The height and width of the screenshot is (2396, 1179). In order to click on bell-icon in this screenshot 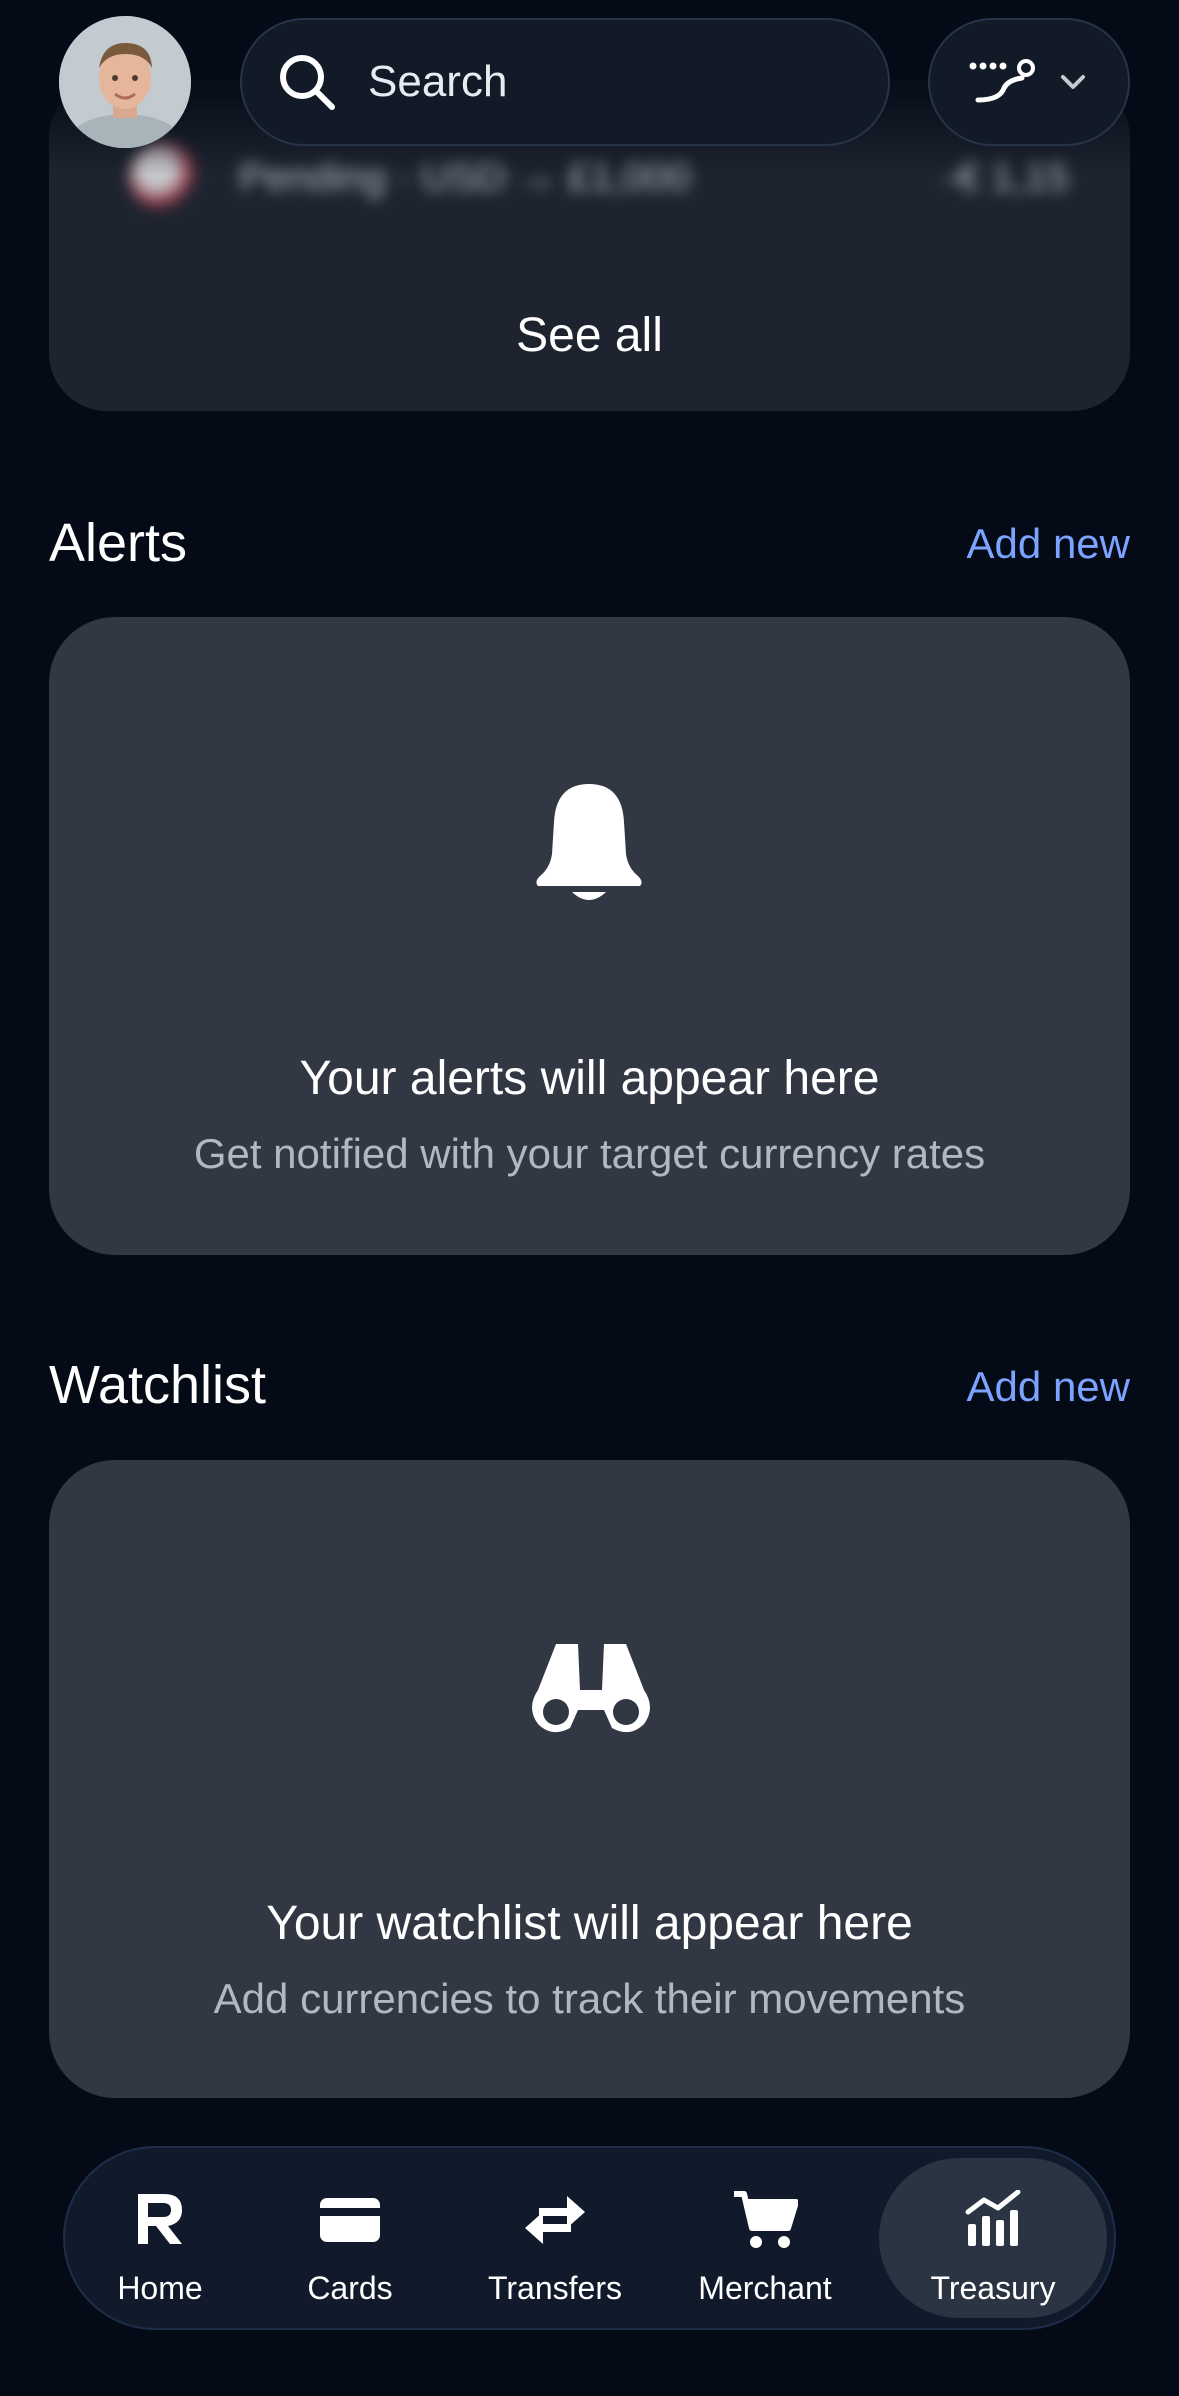, I will do `click(589, 842)`.